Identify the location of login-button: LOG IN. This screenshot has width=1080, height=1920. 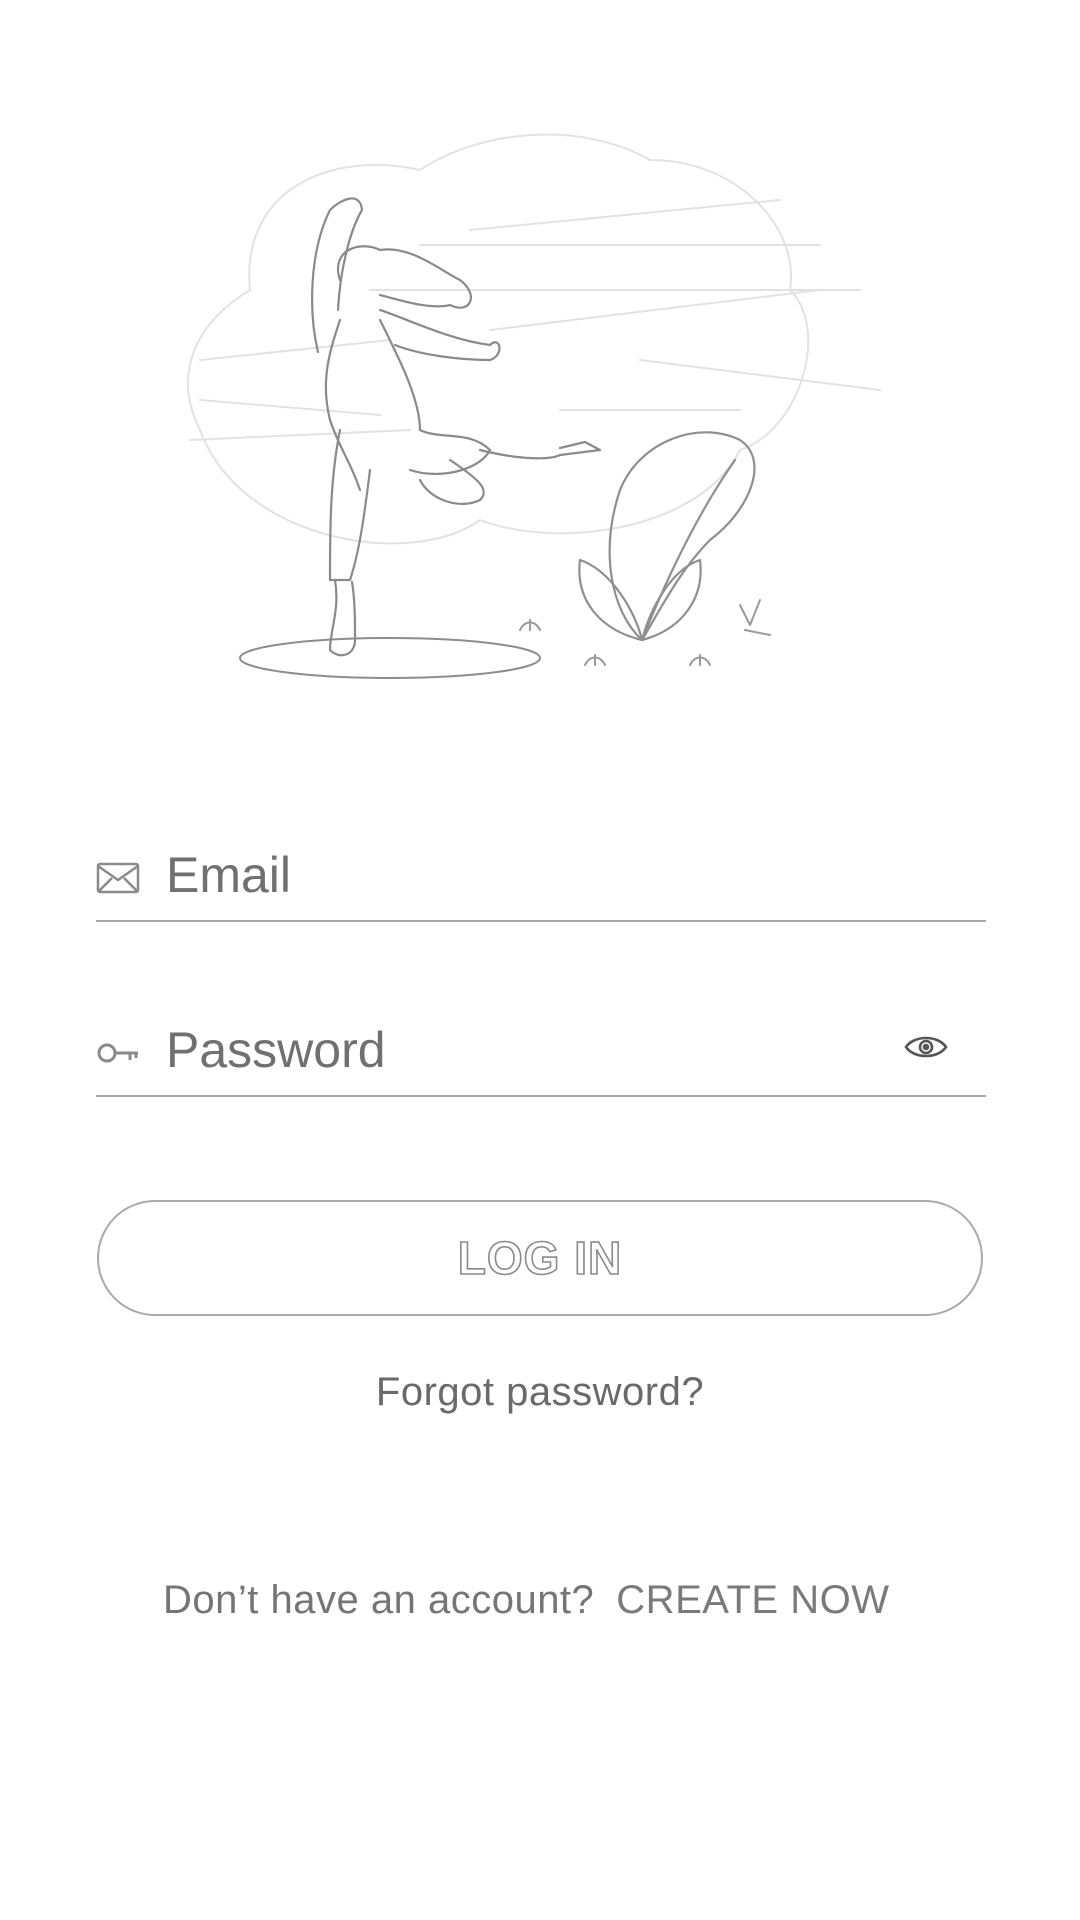
(540, 1258).